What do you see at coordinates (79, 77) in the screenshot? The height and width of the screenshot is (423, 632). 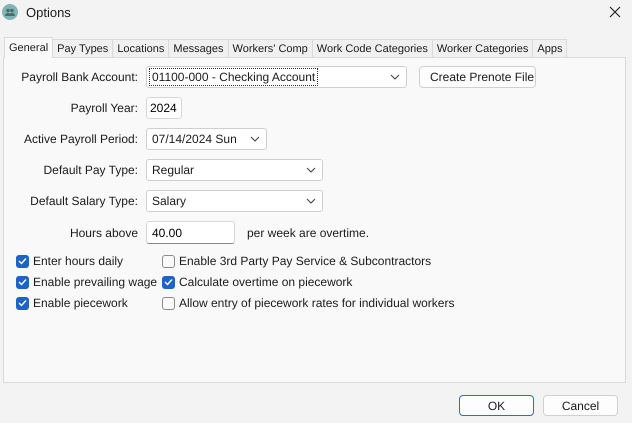 I see `field-label: Payroll Bank Account:` at bounding box center [79, 77].